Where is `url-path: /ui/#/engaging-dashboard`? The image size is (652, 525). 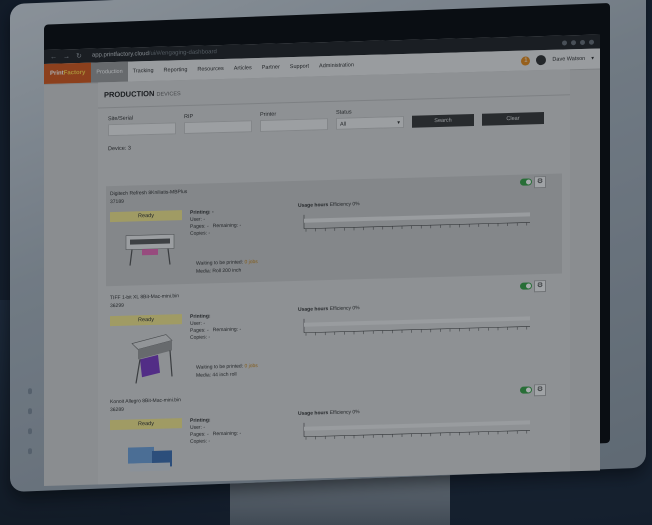 url-path: /ui/#/engaging-dashboard is located at coordinates (182, 53).